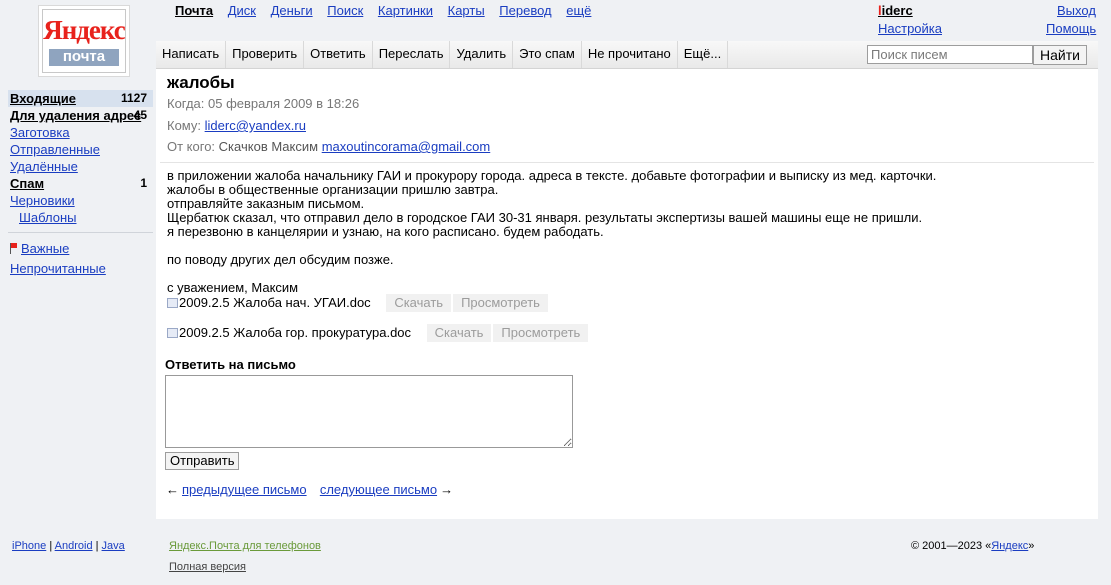 This screenshot has width=1111, height=585. What do you see at coordinates (194, 10) in the screenshot?
I see `nav-mail: Почта` at bounding box center [194, 10].